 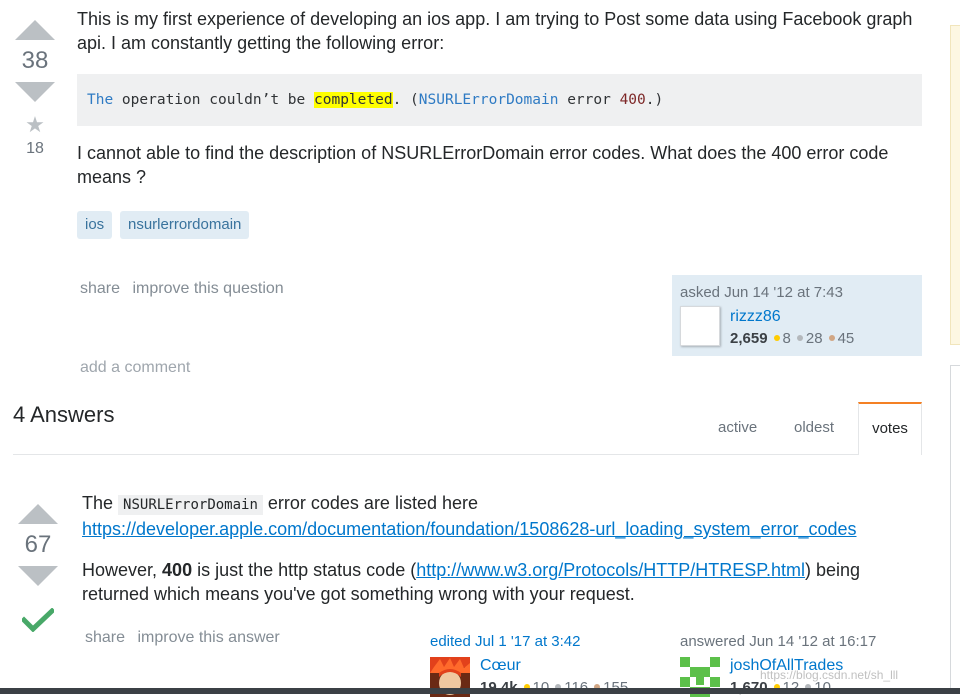 What do you see at coordinates (353, 100) in the screenshot?
I see `code-highlight: completed` at bounding box center [353, 100].